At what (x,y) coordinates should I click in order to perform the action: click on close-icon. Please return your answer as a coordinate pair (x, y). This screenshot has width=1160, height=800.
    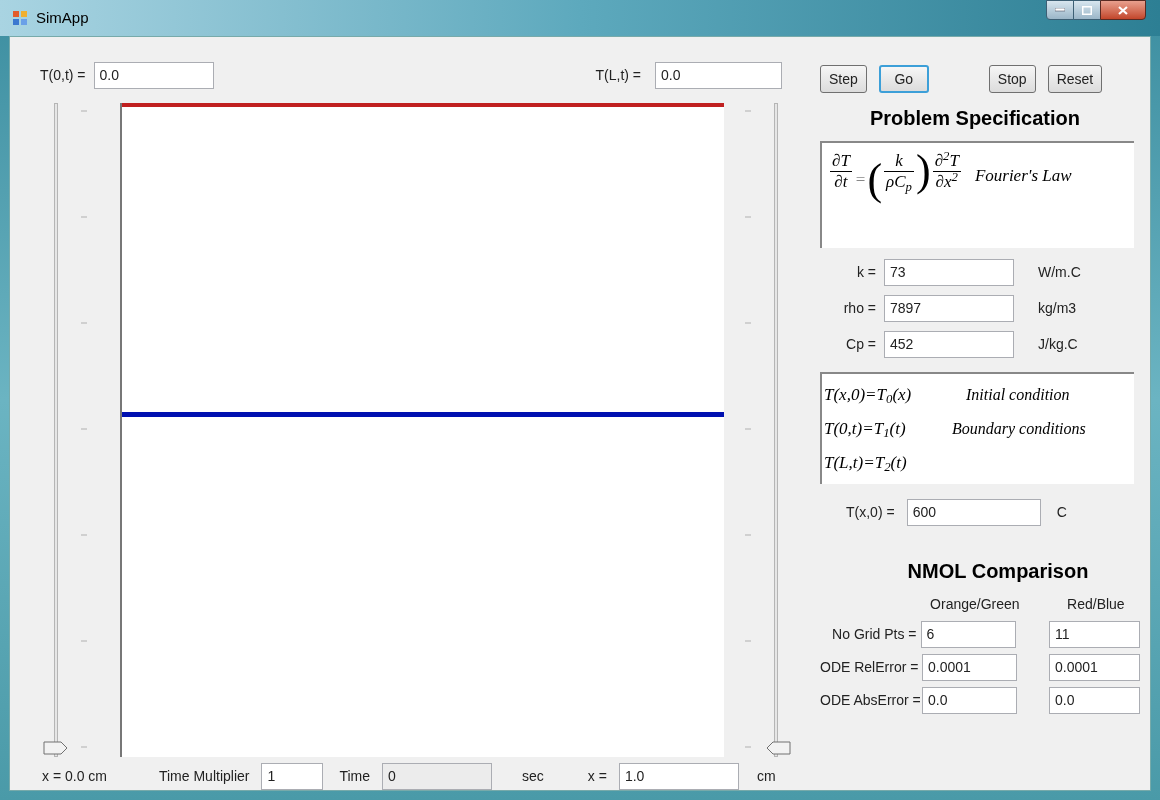
    Looking at the image, I should click on (1123, 10).